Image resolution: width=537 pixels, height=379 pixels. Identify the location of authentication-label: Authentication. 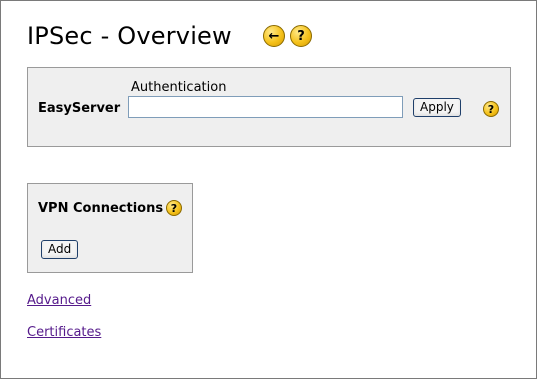
(179, 87).